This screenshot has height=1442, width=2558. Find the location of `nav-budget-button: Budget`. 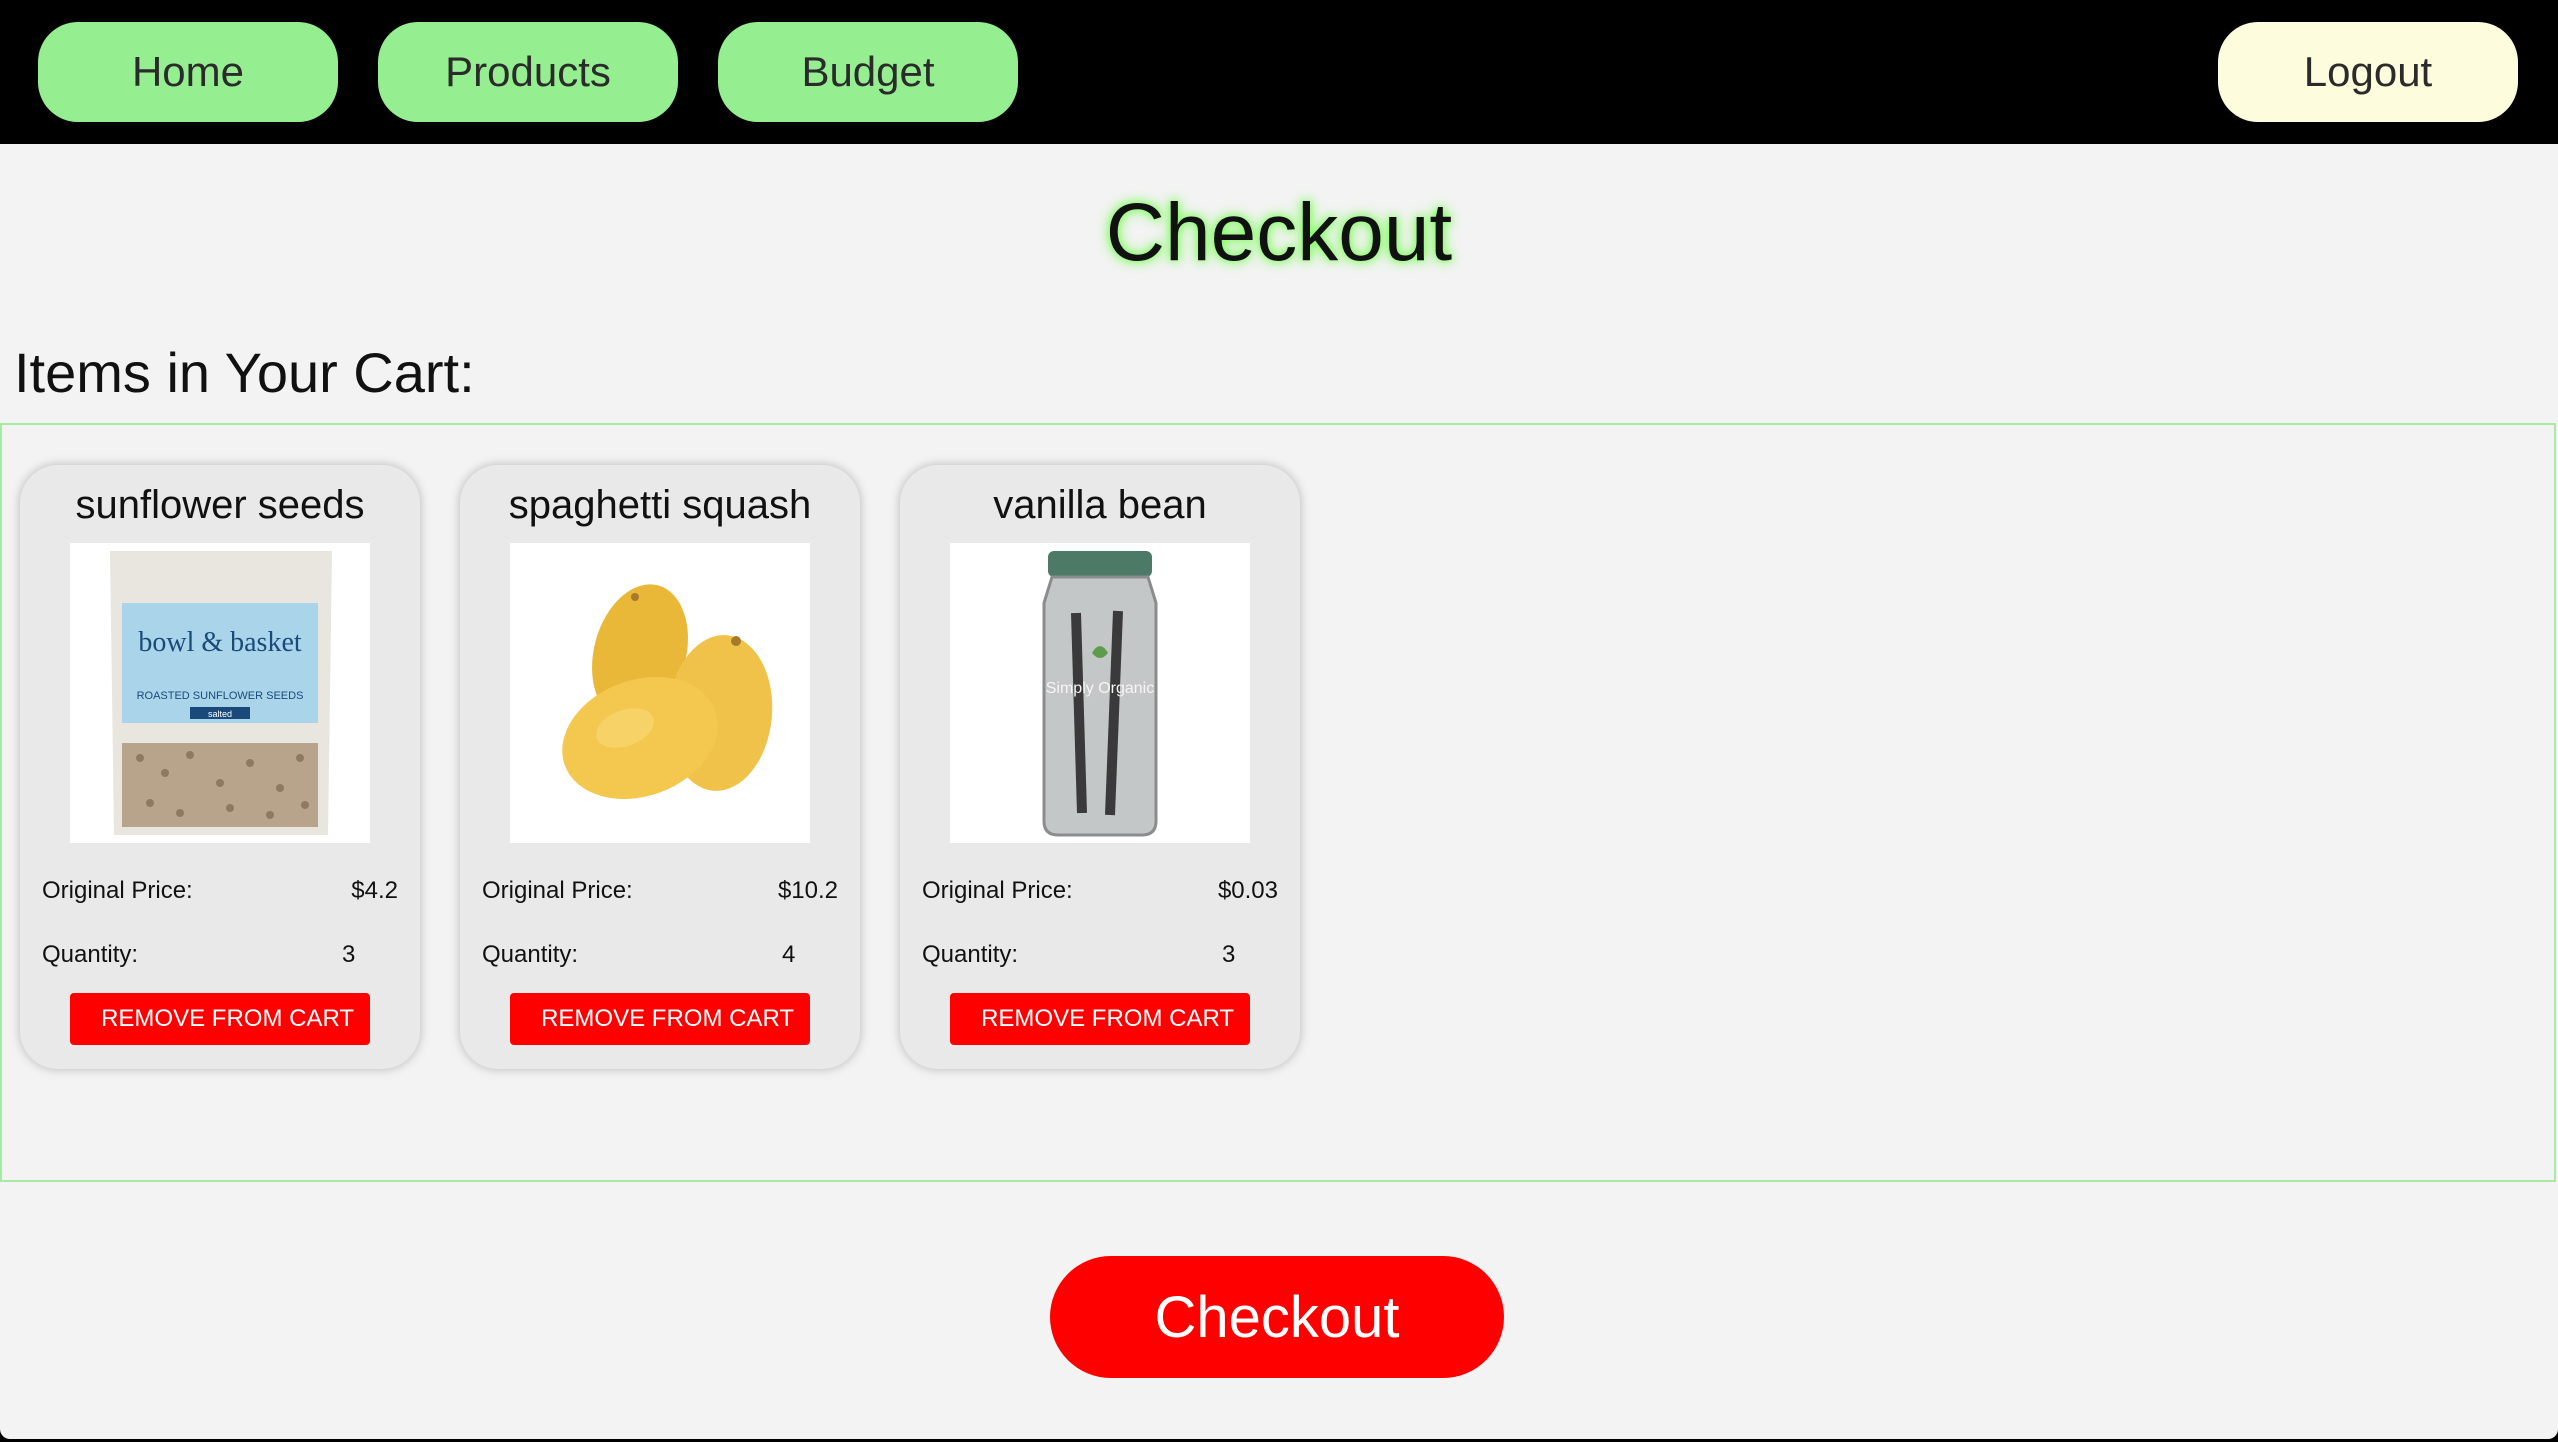

nav-budget-button: Budget is located at coordinates (868, 72).